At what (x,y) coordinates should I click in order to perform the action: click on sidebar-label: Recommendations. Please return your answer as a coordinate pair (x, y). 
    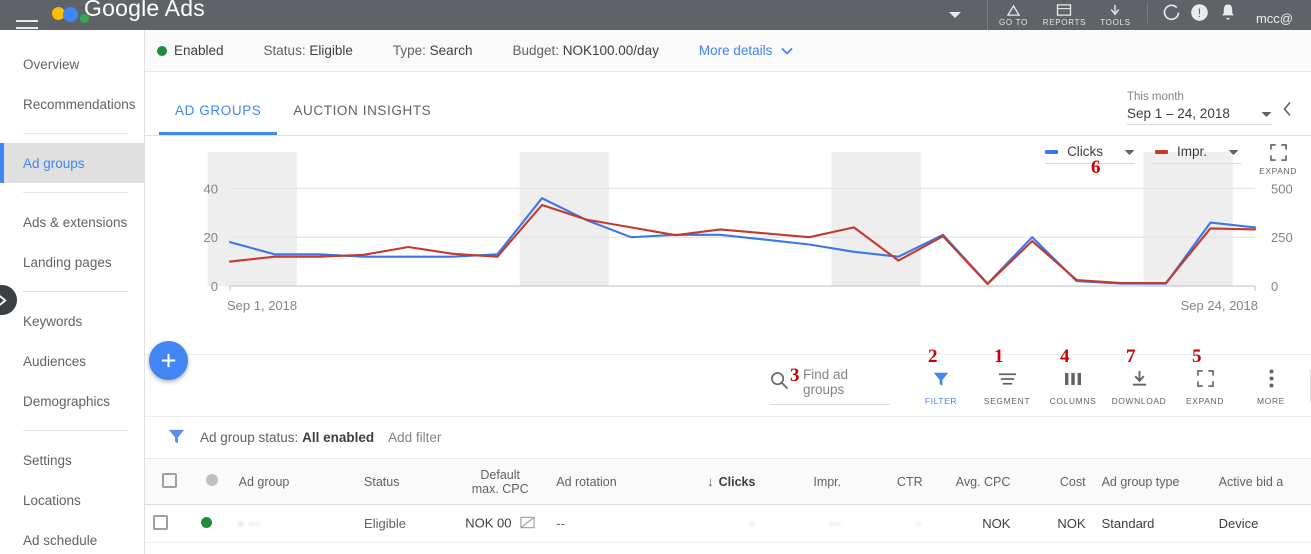
    Looking at the image, I should click on (79, 104).